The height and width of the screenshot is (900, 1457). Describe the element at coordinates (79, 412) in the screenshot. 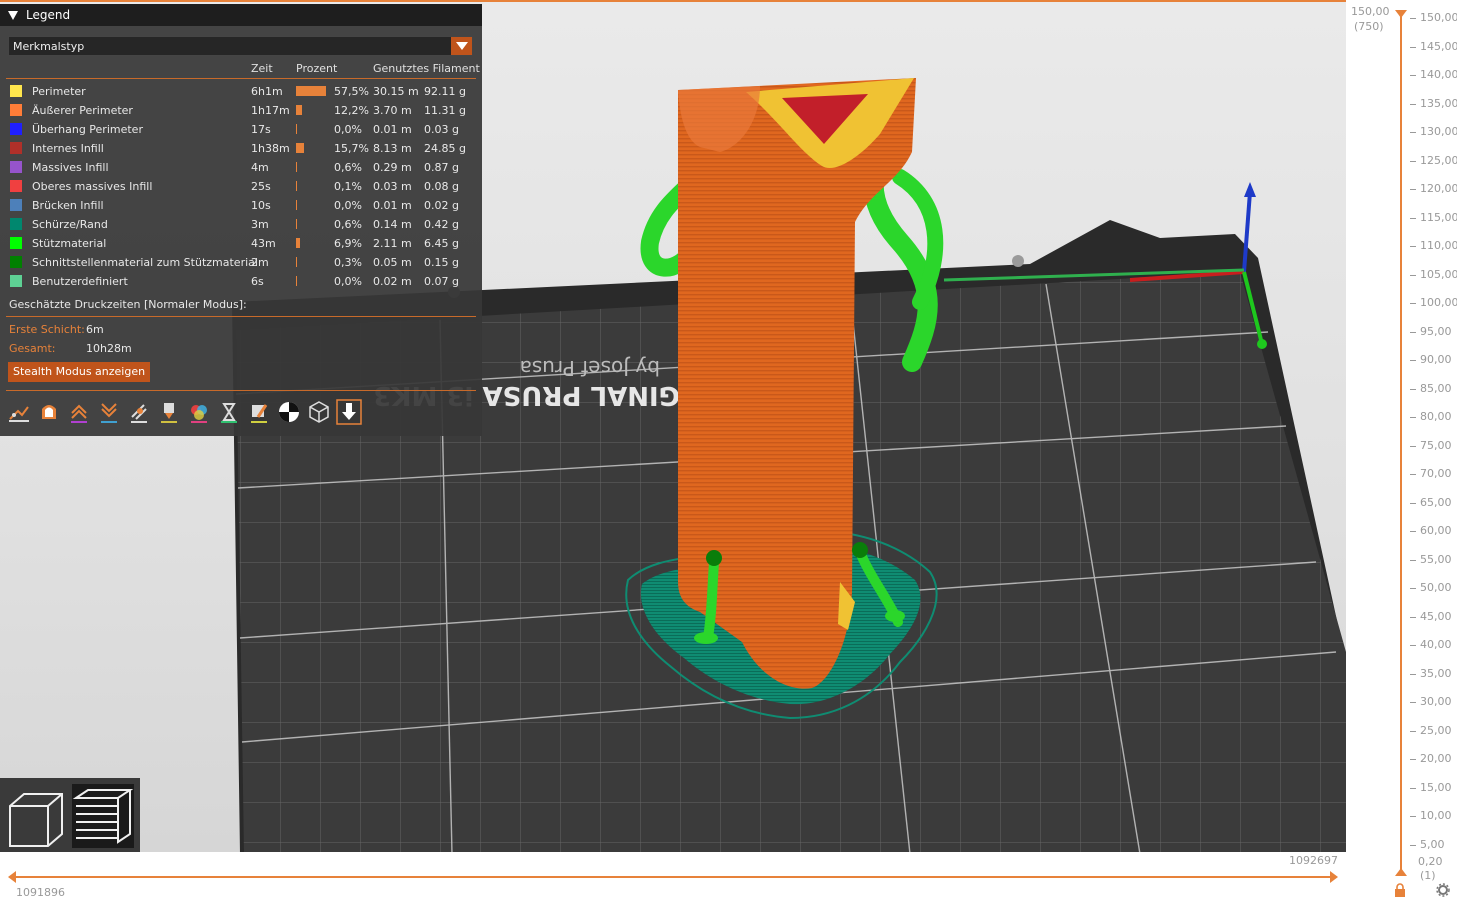

I see `retractions-icon` at that location.